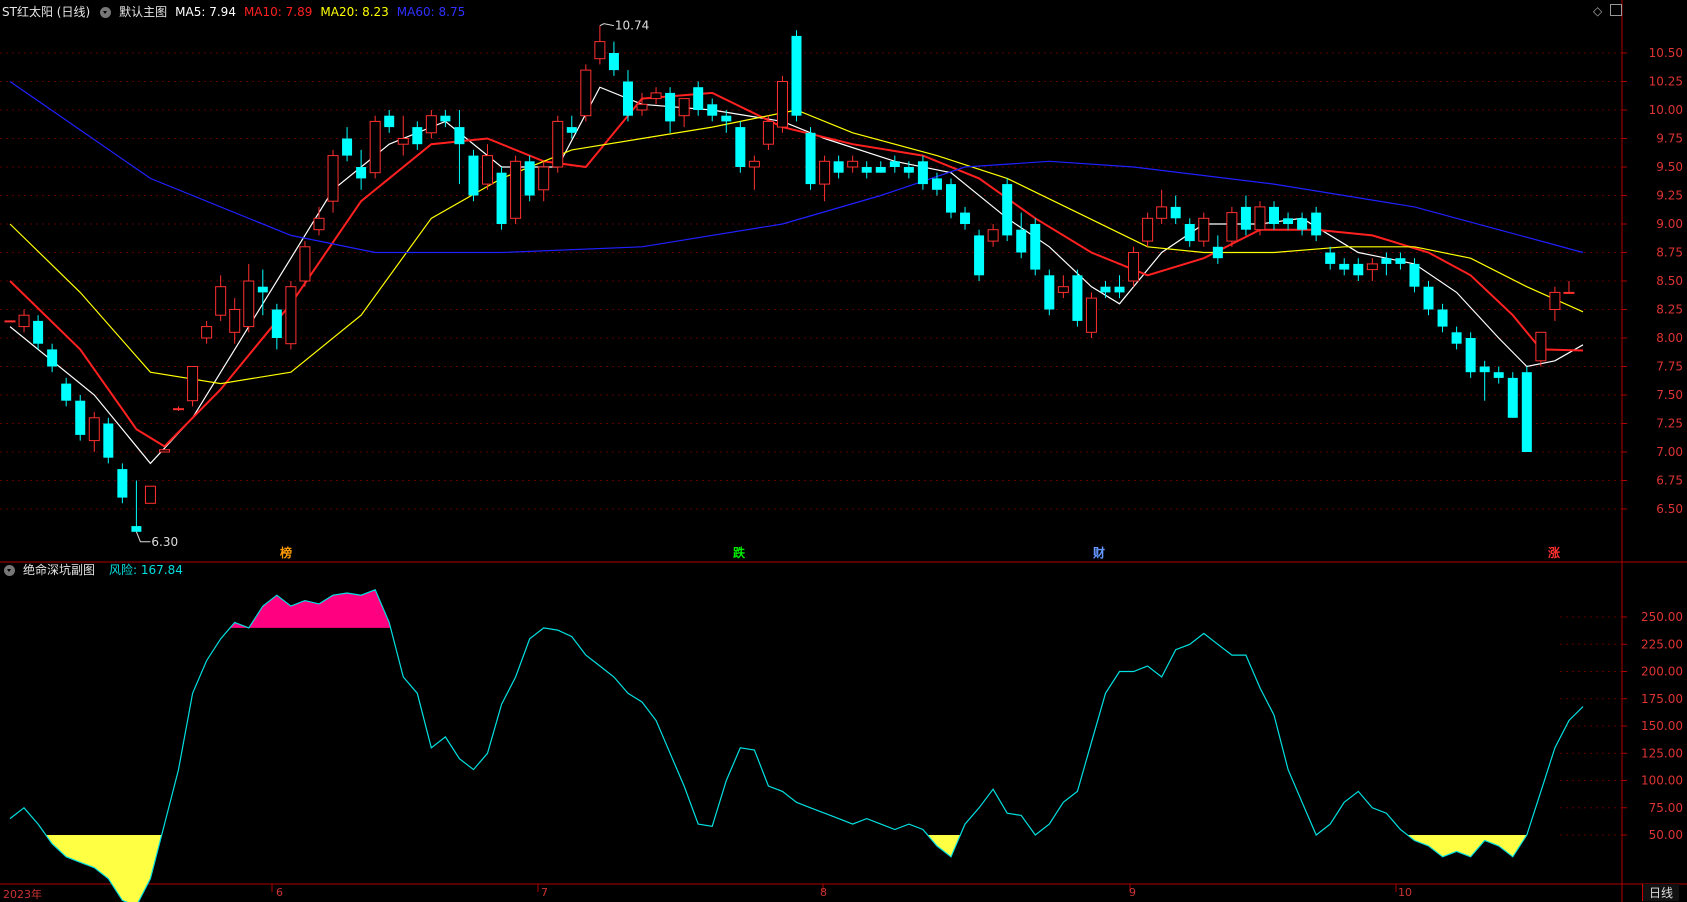 The height and width of the screenshot is (902, 1687). What do you see at coordinates (1669, 281) in the screenshot?
I see `price-tick-label: 8.50` at bounding box center [1669, 281].